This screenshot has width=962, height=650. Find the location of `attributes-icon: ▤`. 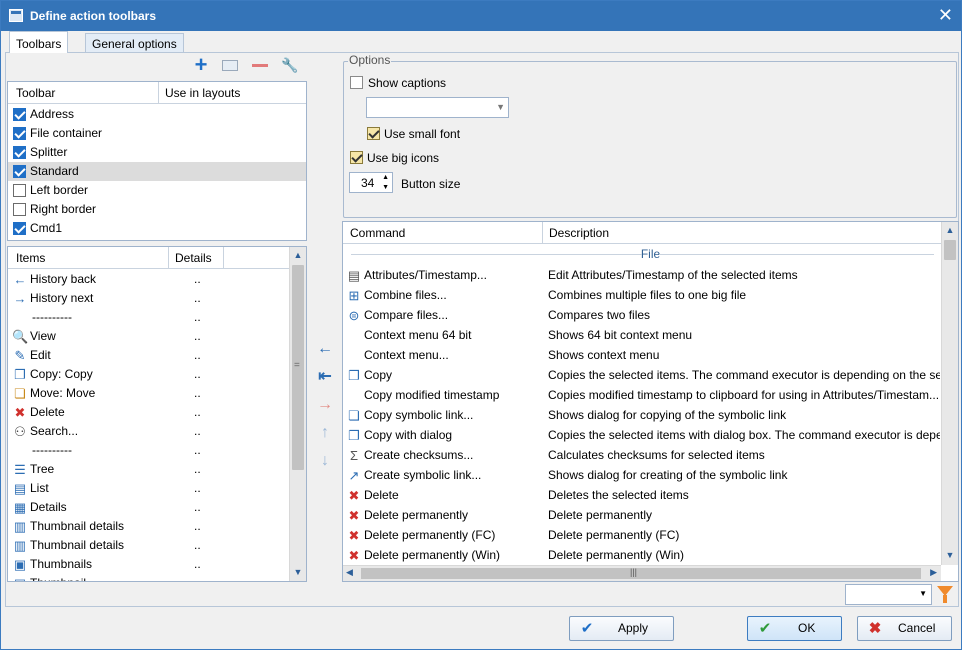

attributes-icon: ▤ is located at coordinates (354, 275).